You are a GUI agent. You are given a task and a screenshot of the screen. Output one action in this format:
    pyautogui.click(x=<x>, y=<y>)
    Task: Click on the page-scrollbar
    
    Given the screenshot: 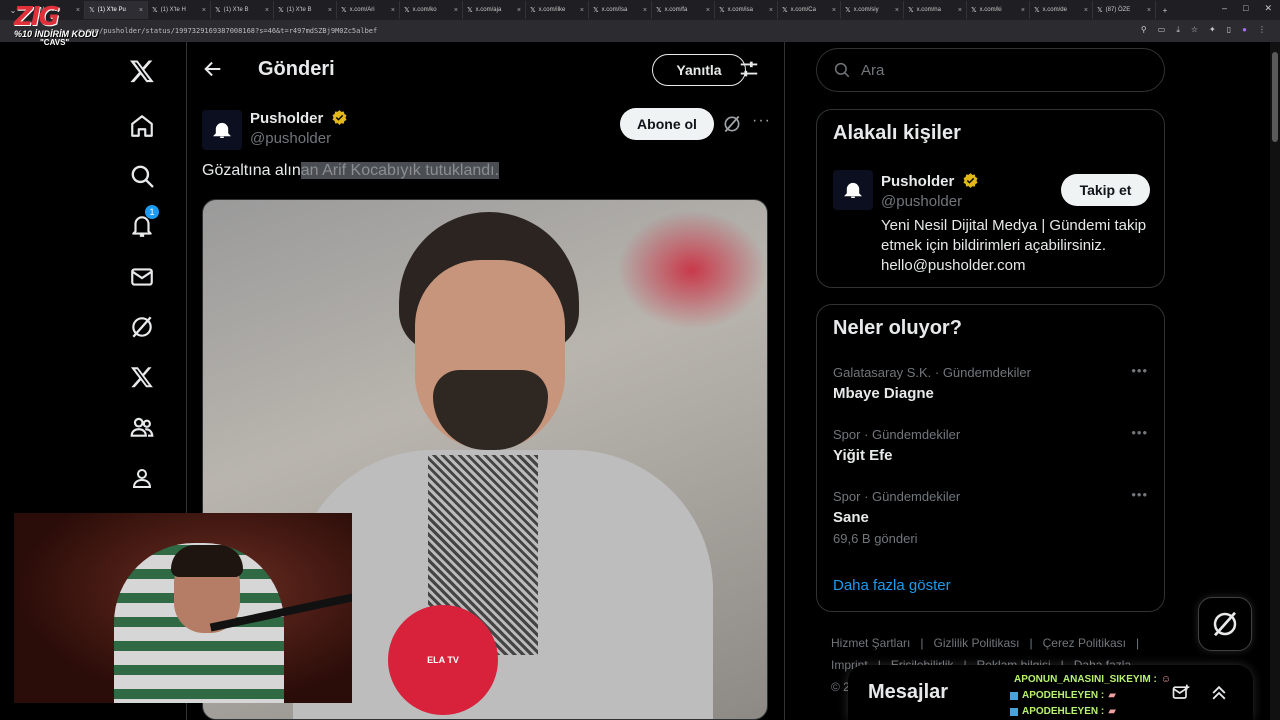 What is the action you would take?
    pyautogui.click(x=1275, y=381)
    